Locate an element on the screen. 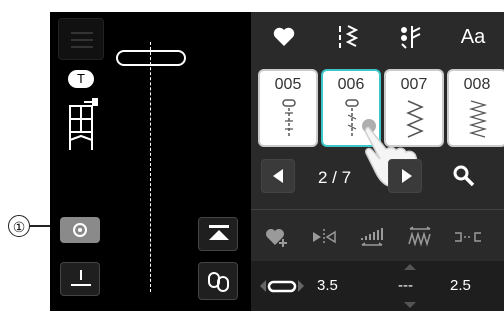 This screenshot has width=504, height=311. density-icon is located at coordinates (372, 237).